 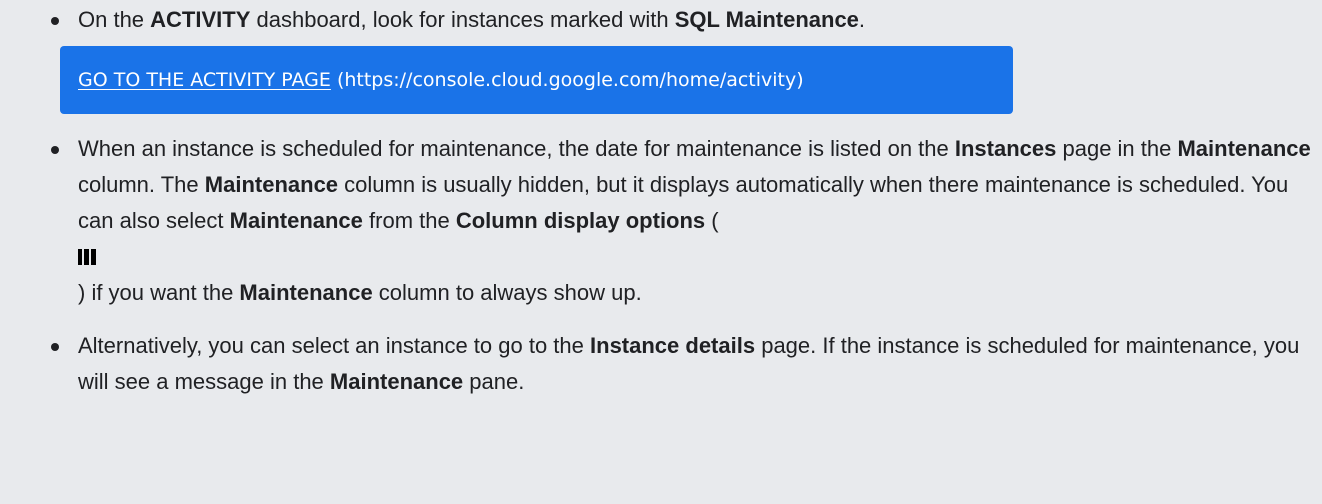 I want to click on column-display-options-icon, so click(x=695, y=257).